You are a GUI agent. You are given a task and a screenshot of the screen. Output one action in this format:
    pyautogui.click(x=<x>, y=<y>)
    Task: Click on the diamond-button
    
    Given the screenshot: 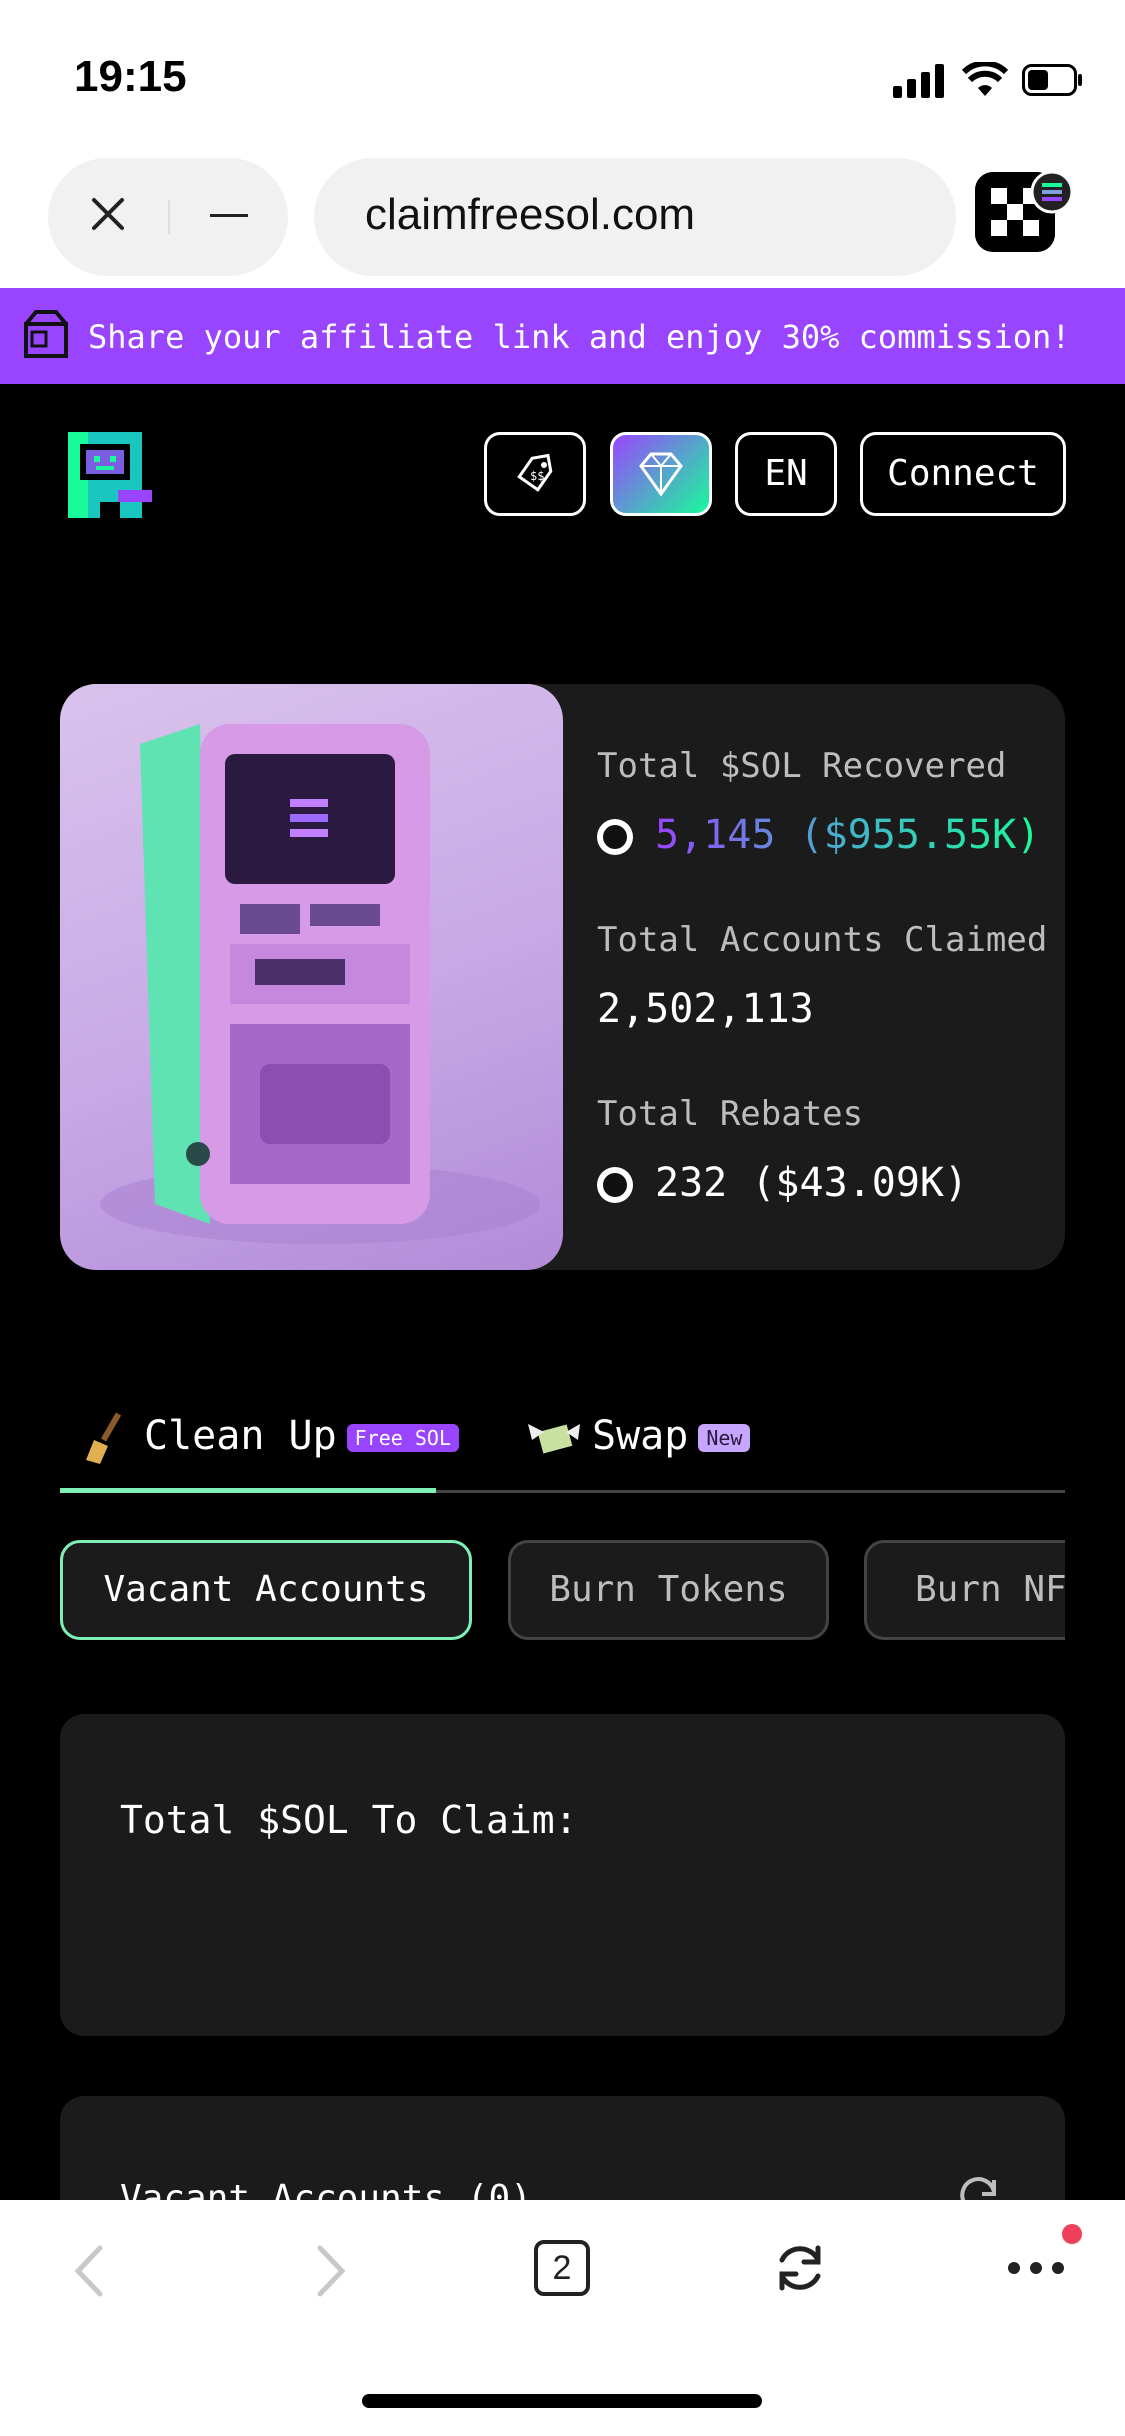 What is the action you would take?
    pyautogui.click(x=661, y=474)
    